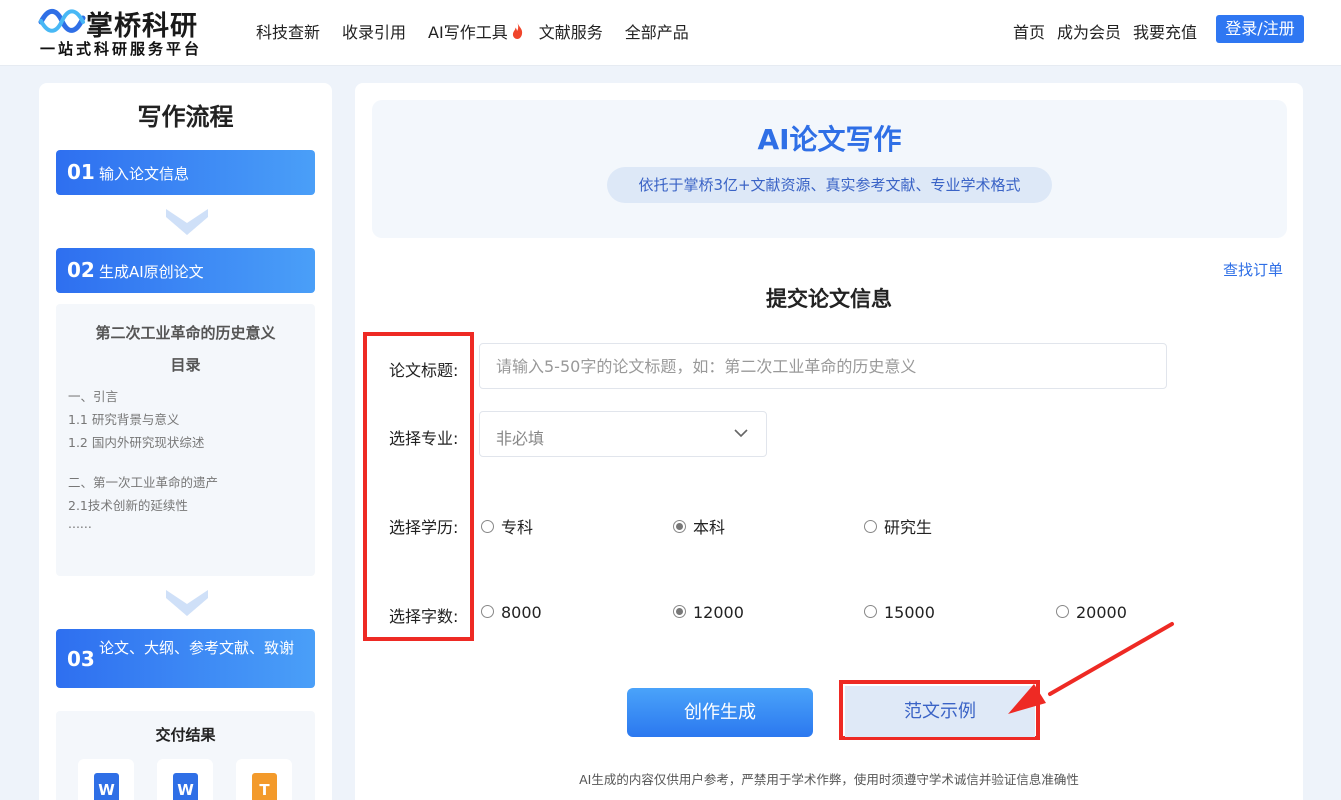 The width and height of the screenshot is (1341, 800). I want to click on logo: 掌桥科研 一站式科研服务平台, so click(128, 32).